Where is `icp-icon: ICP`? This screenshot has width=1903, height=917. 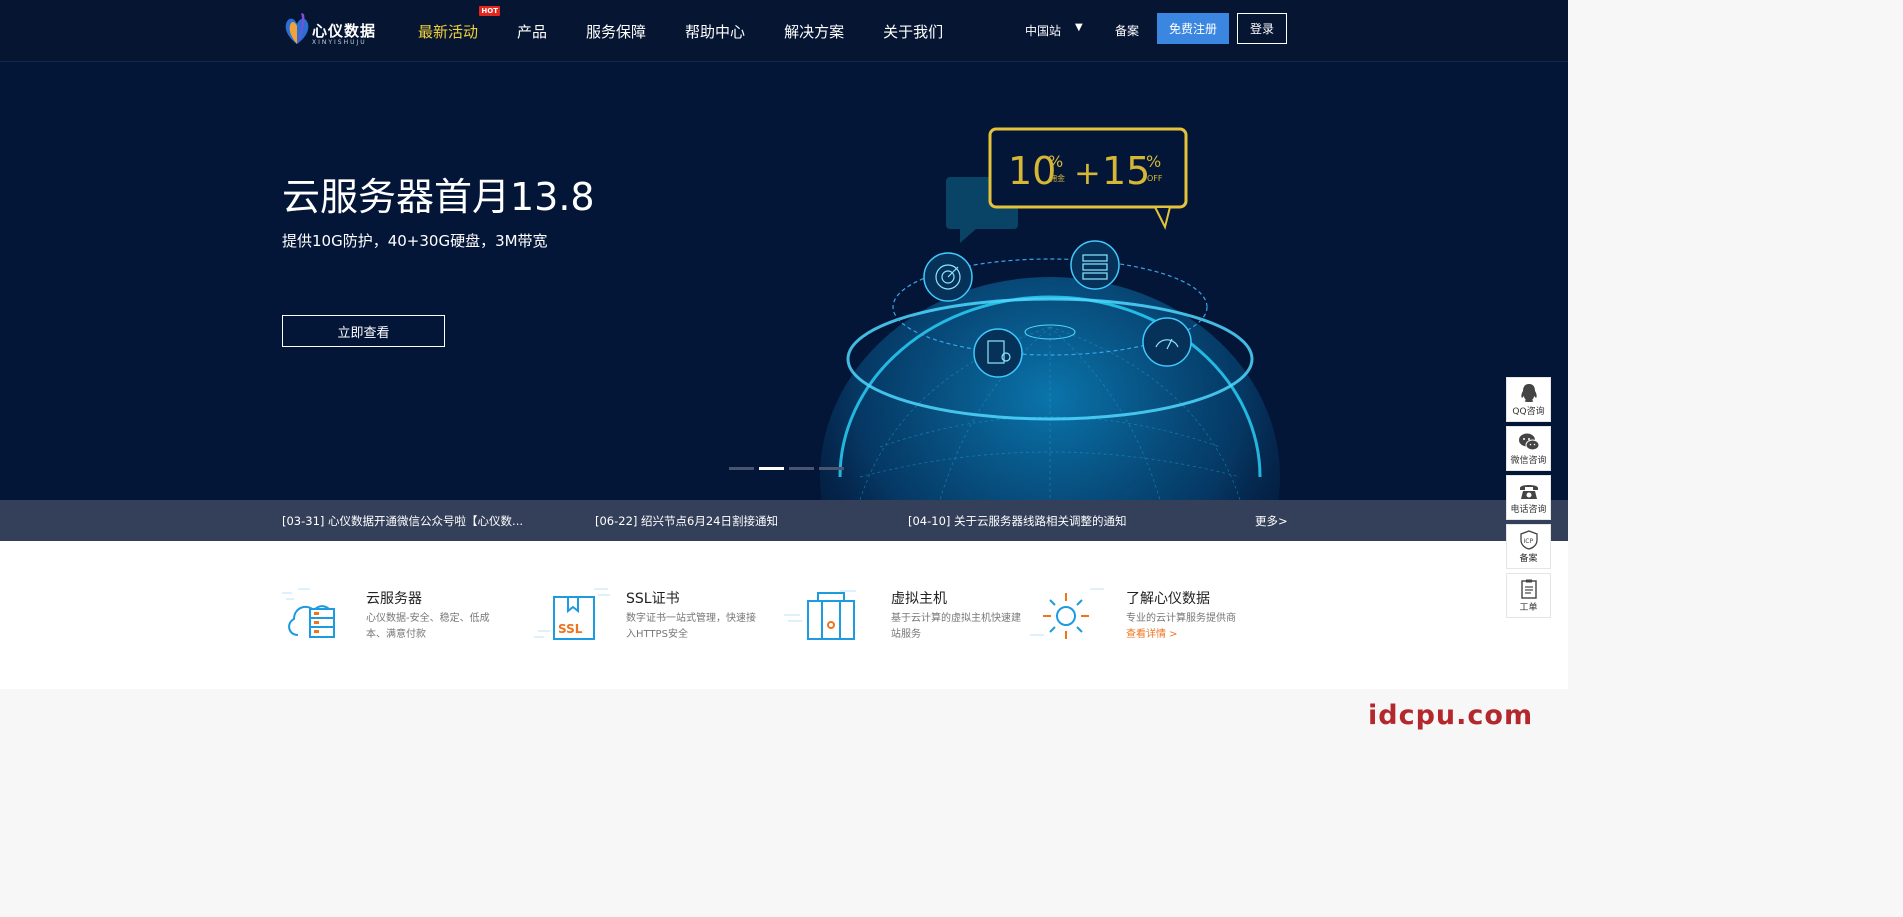 icp-icon: ICP is located at coordinates (1528, 539).